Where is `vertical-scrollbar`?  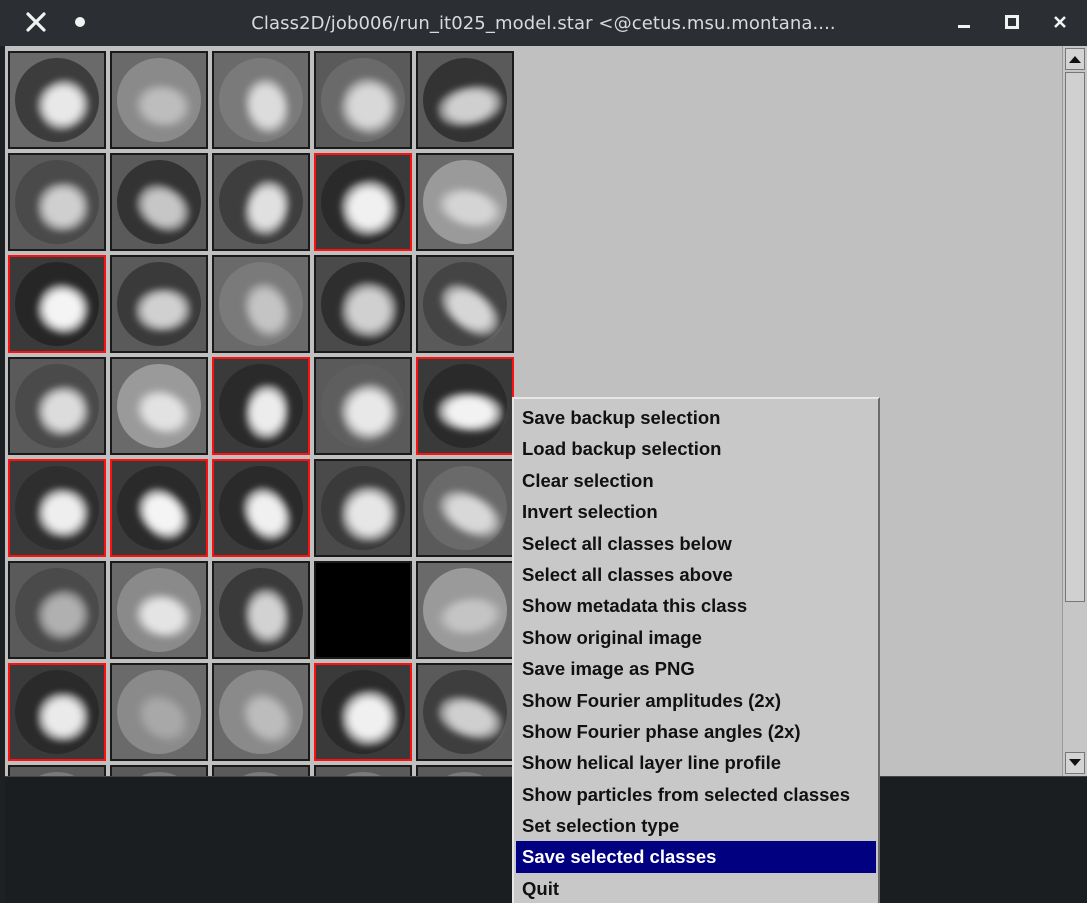
vertical-scrollbar is located at coordinates (1074, 411).